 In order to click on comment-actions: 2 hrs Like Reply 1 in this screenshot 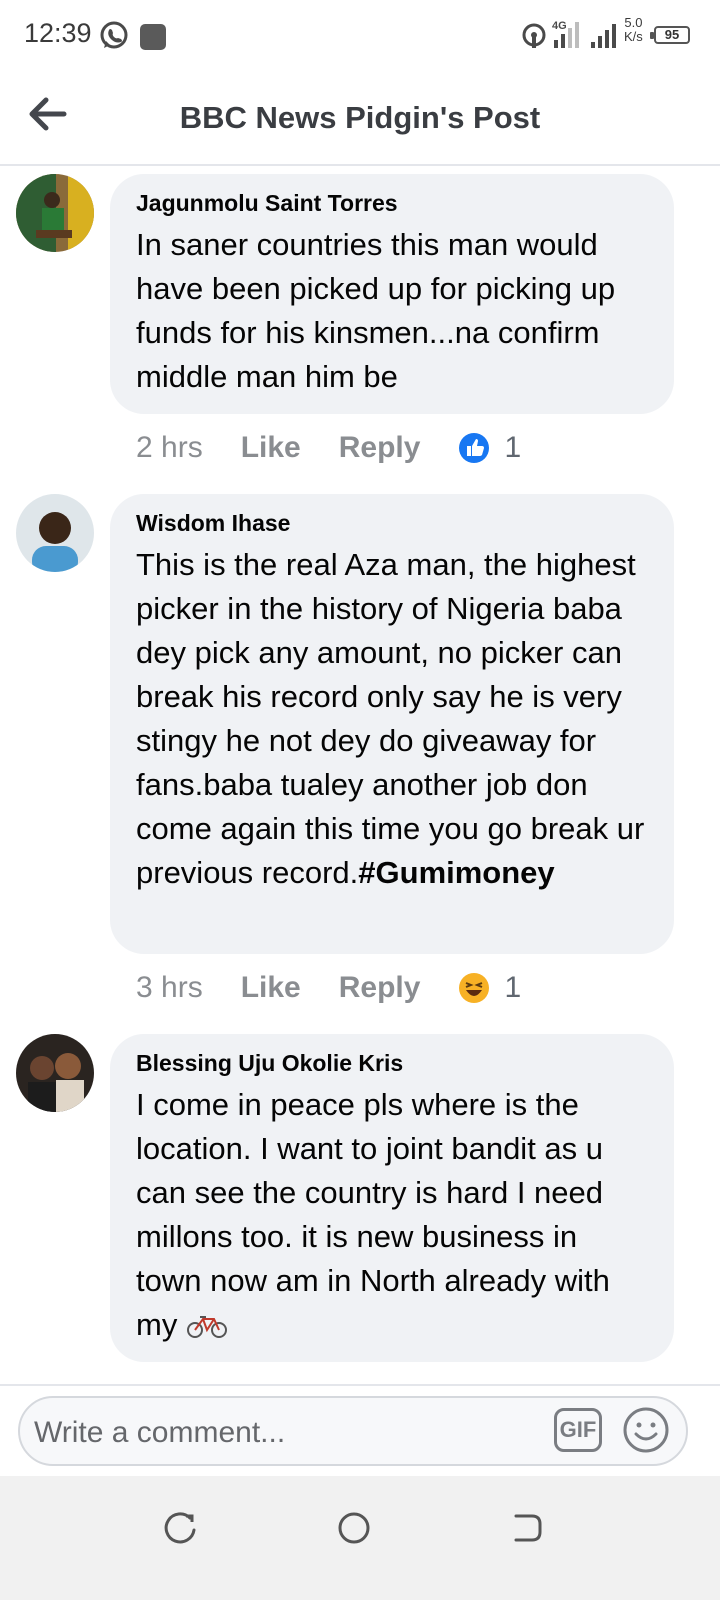, I will do `click(328, 448)`.